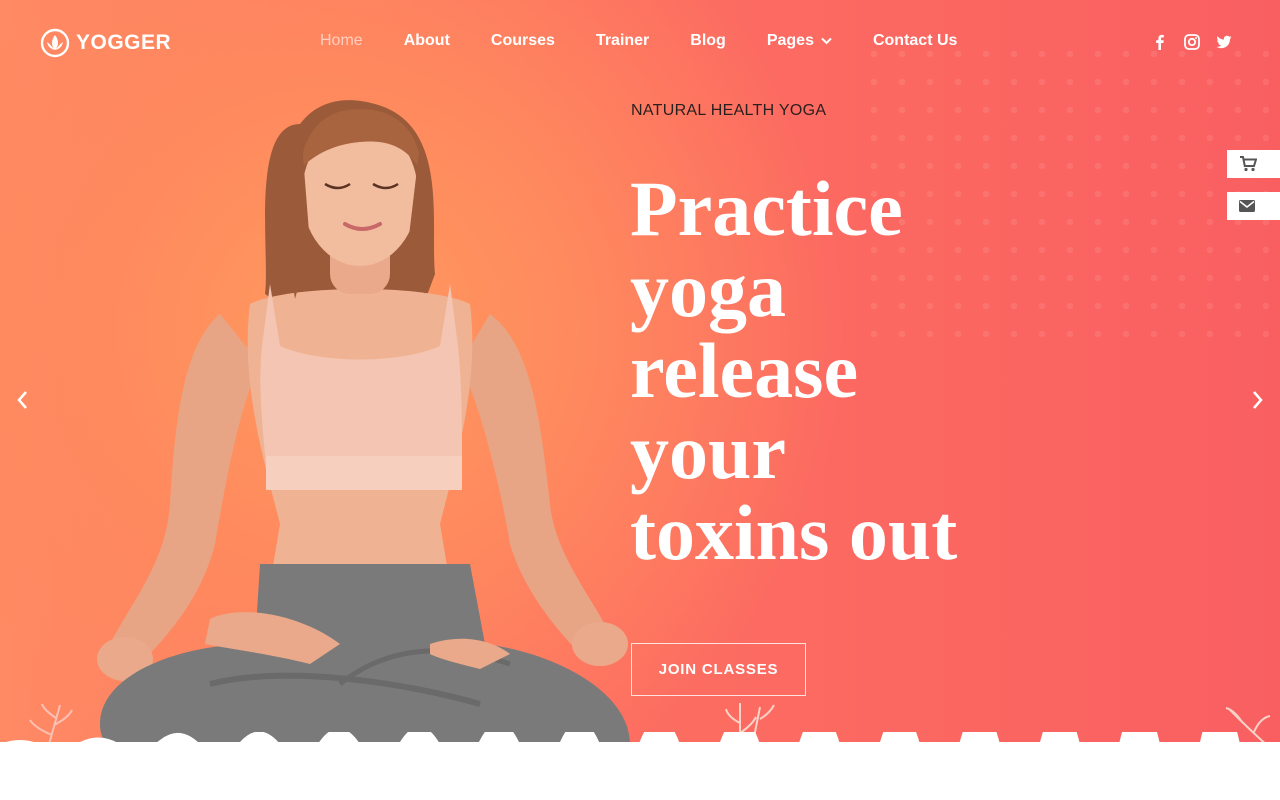  Describe the element at coordinates (708, 451) in the screenshot. I see `headline-line: your` at that location.